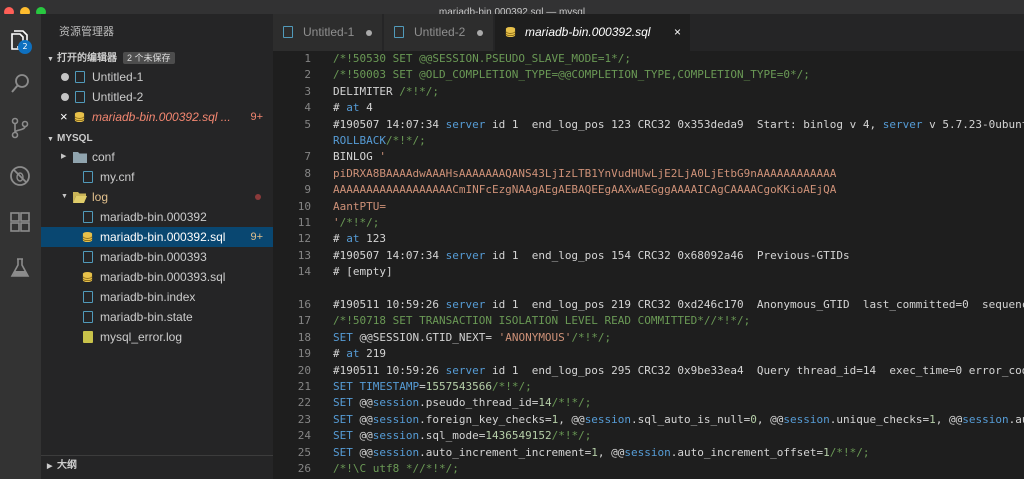  Describe the element at coordinates (157, 157) in the screenshot. I see `tree-item-conf: ▶ conf` at that location.